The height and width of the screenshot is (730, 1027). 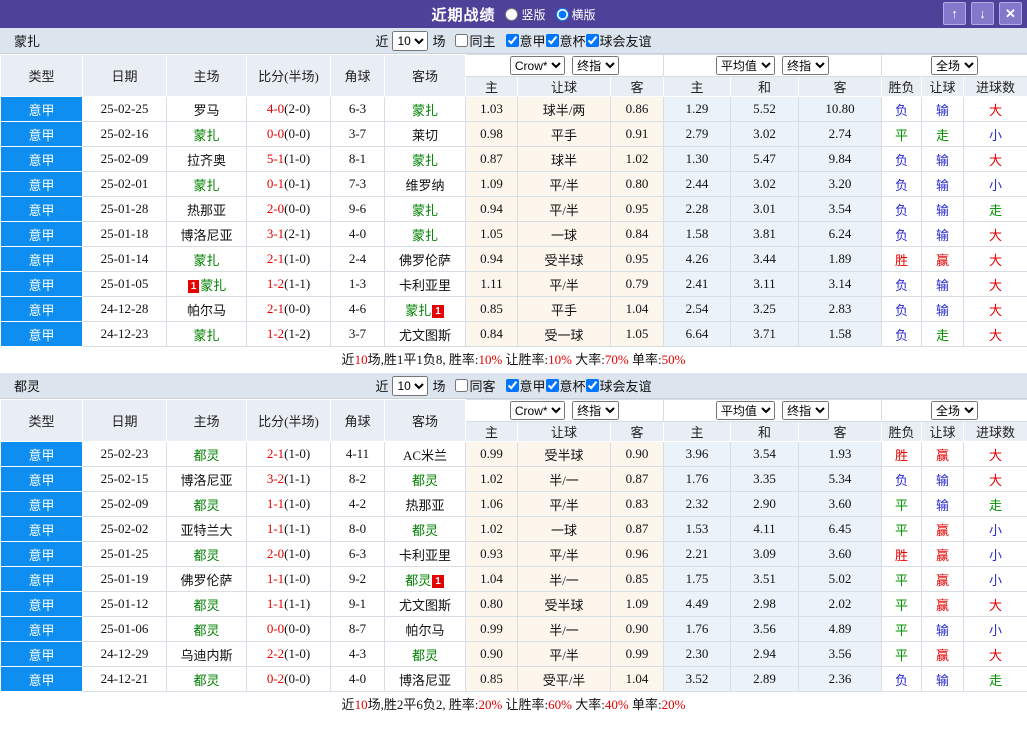 I want to click on home-team-cell: 1 蒙扎, so click(x=206, y=284).